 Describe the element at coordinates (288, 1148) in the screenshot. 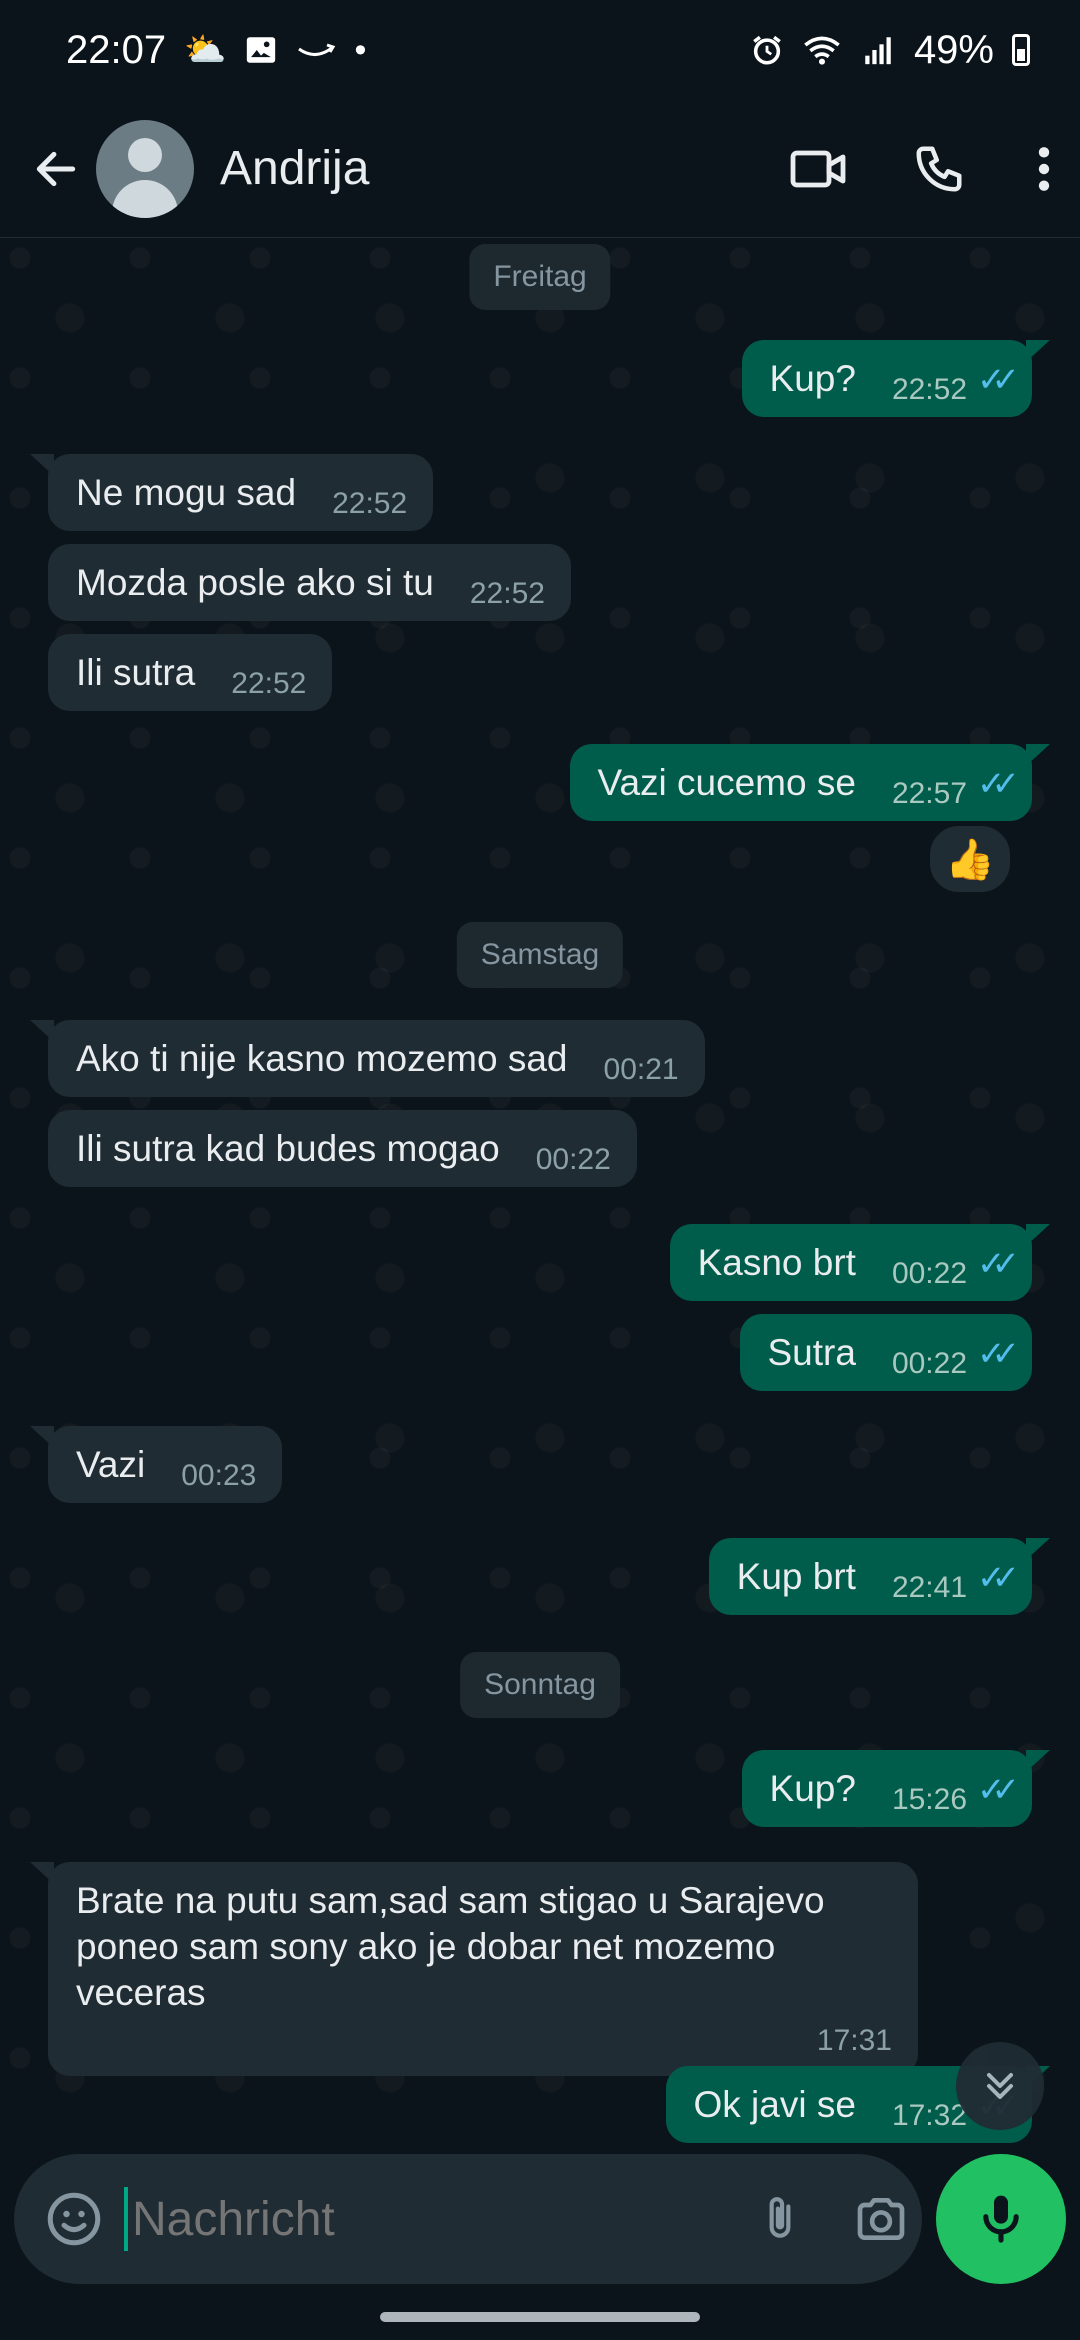

I see `message-text: Ili sutra kad budes mogao` at that location.